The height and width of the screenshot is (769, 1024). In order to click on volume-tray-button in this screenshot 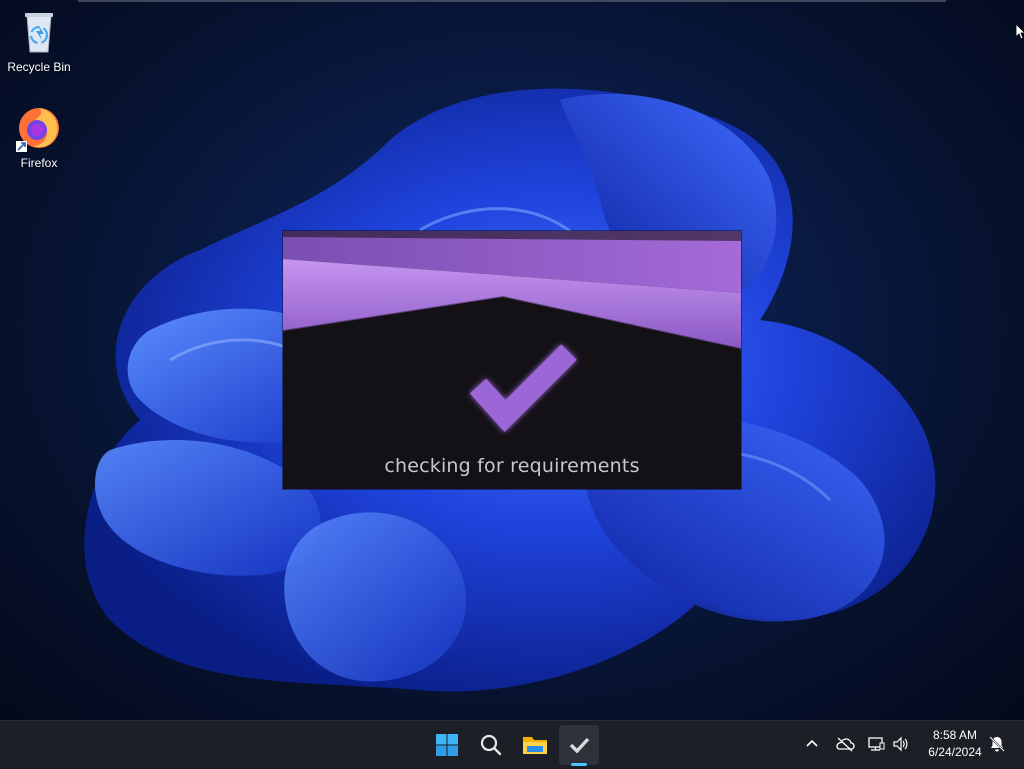, I will do `click(901, 744)`.